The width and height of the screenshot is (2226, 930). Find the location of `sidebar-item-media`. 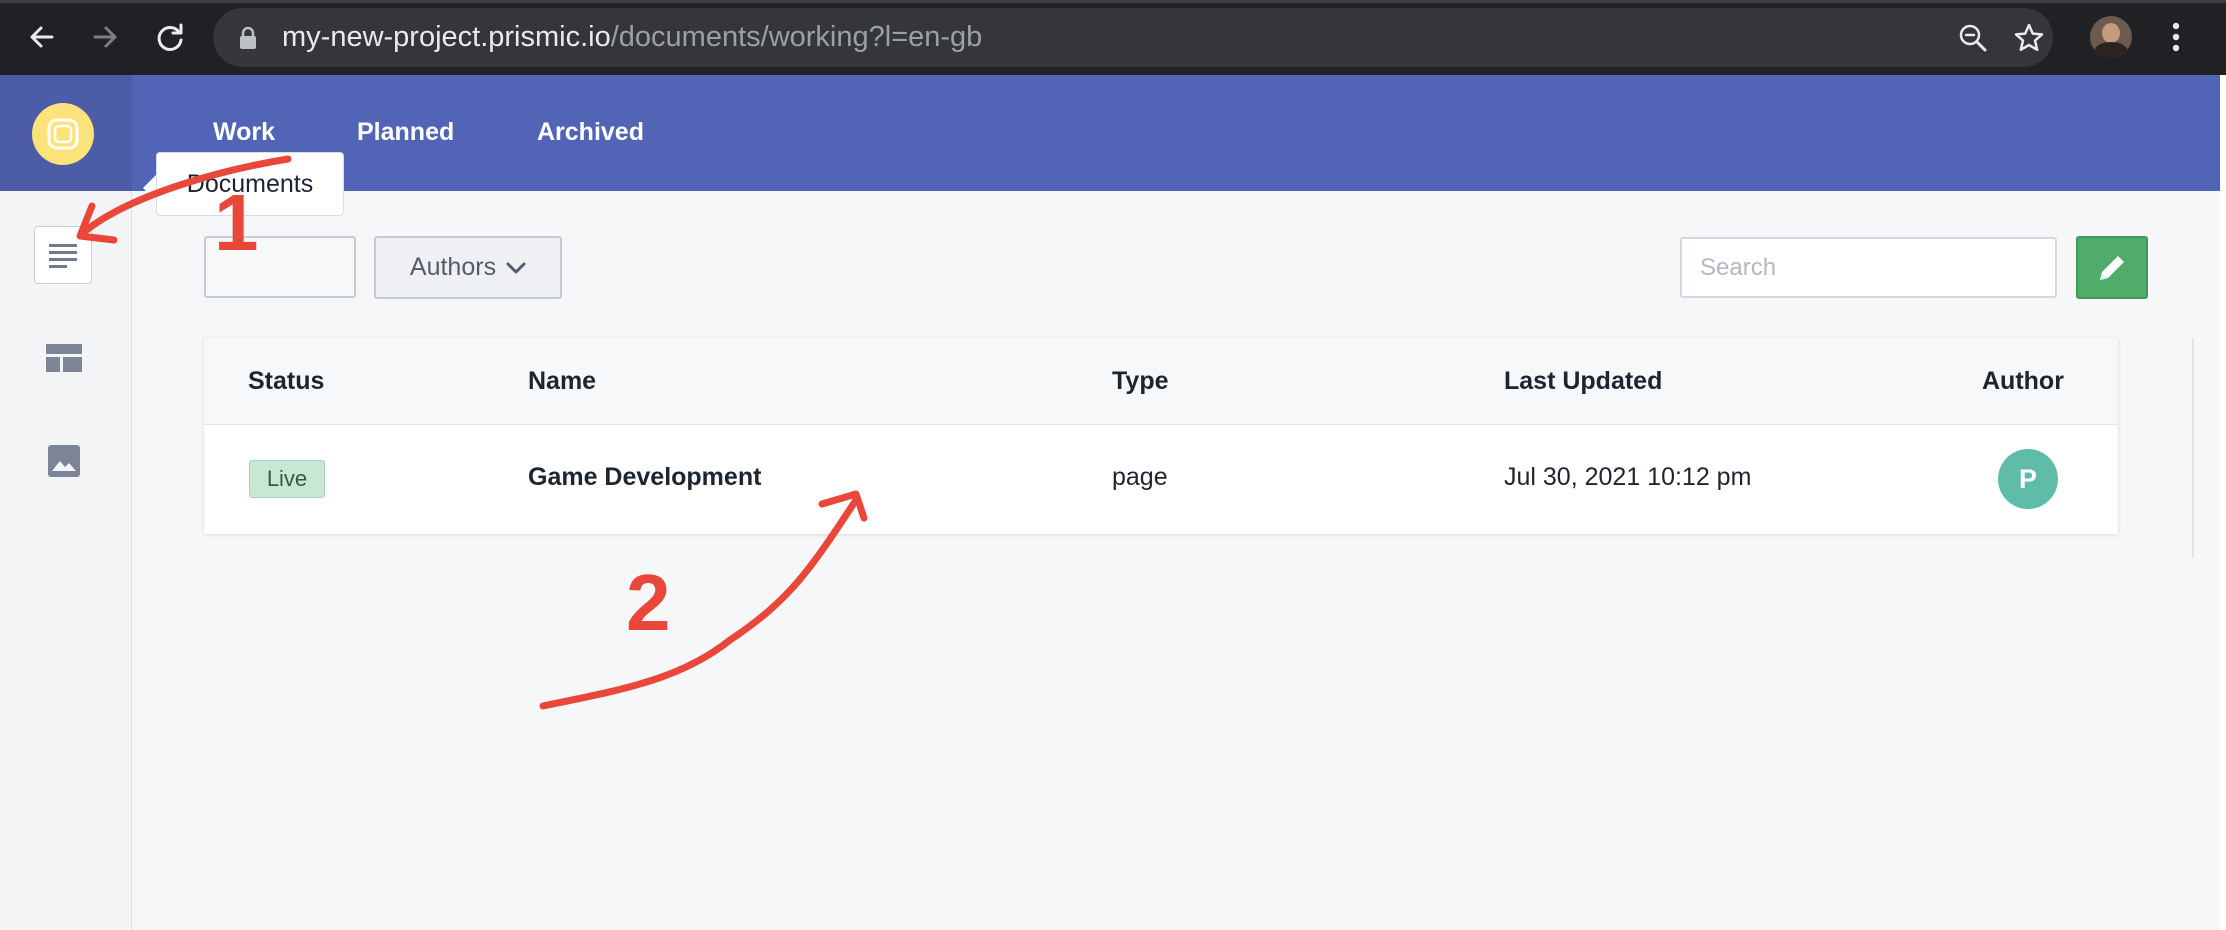

sidebar-item-media is located at coordinates (64, 461).